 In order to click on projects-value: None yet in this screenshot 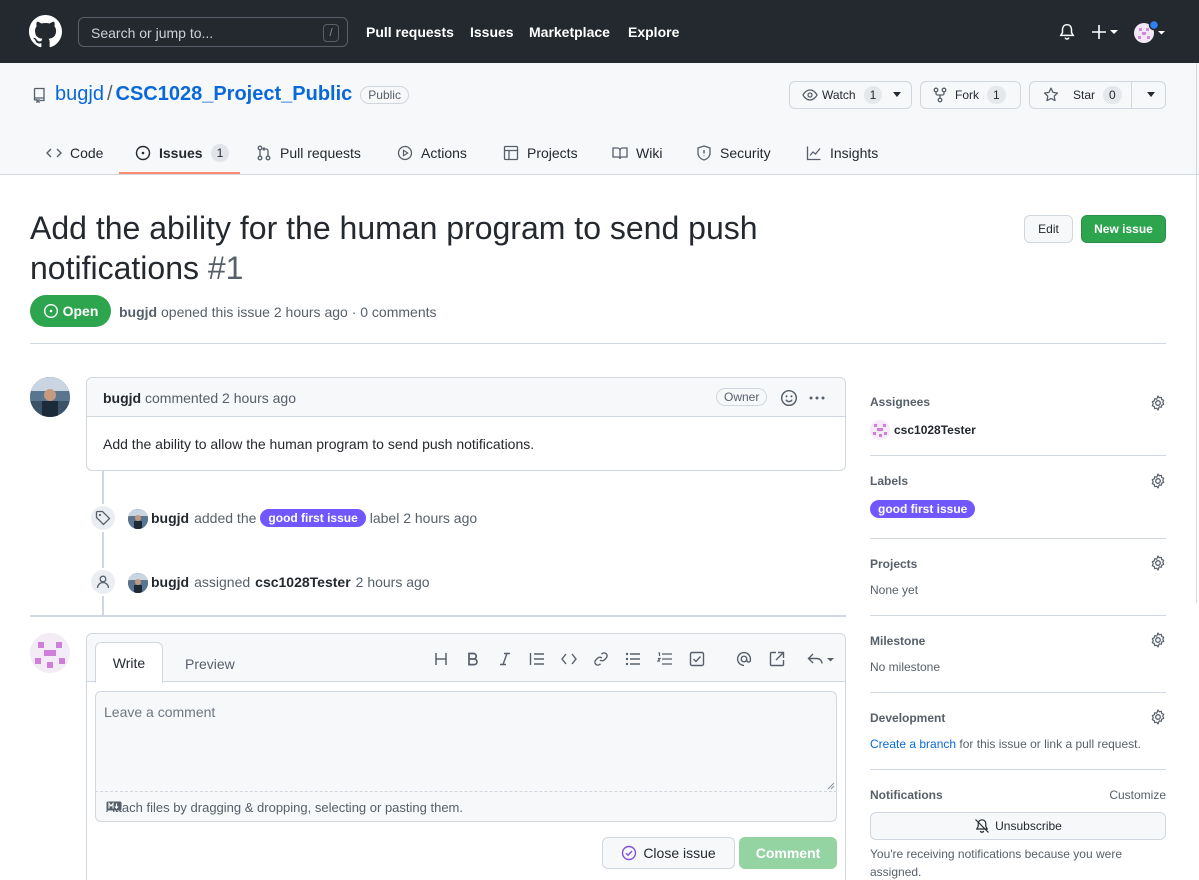, I will do `click(894, 590)`.